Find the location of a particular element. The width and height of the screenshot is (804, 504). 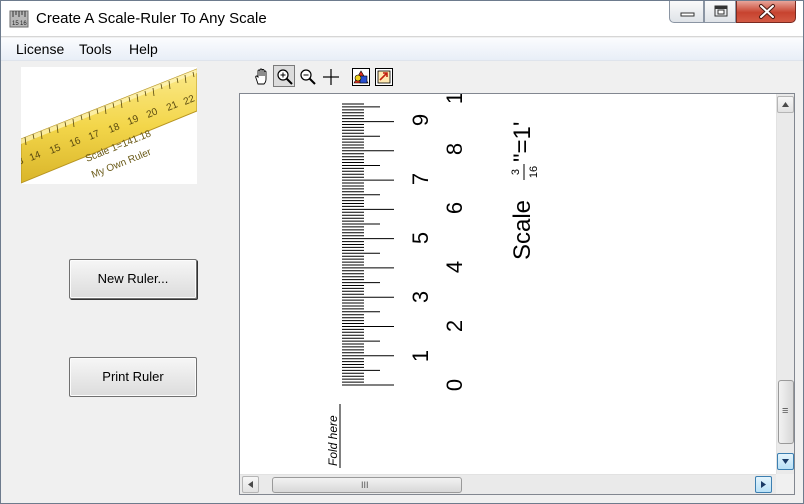

close-icon is located at coordinates (767, 11).